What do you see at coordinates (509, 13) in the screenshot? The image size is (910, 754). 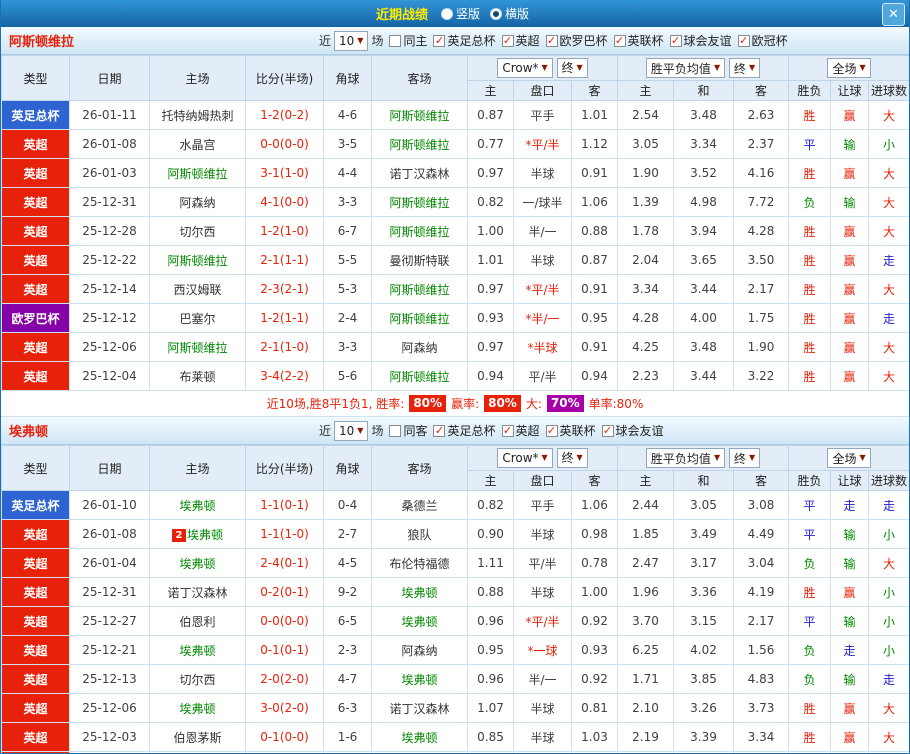 I see `horizontal-layout-radio: 横版` at bounding box center [509, 13].